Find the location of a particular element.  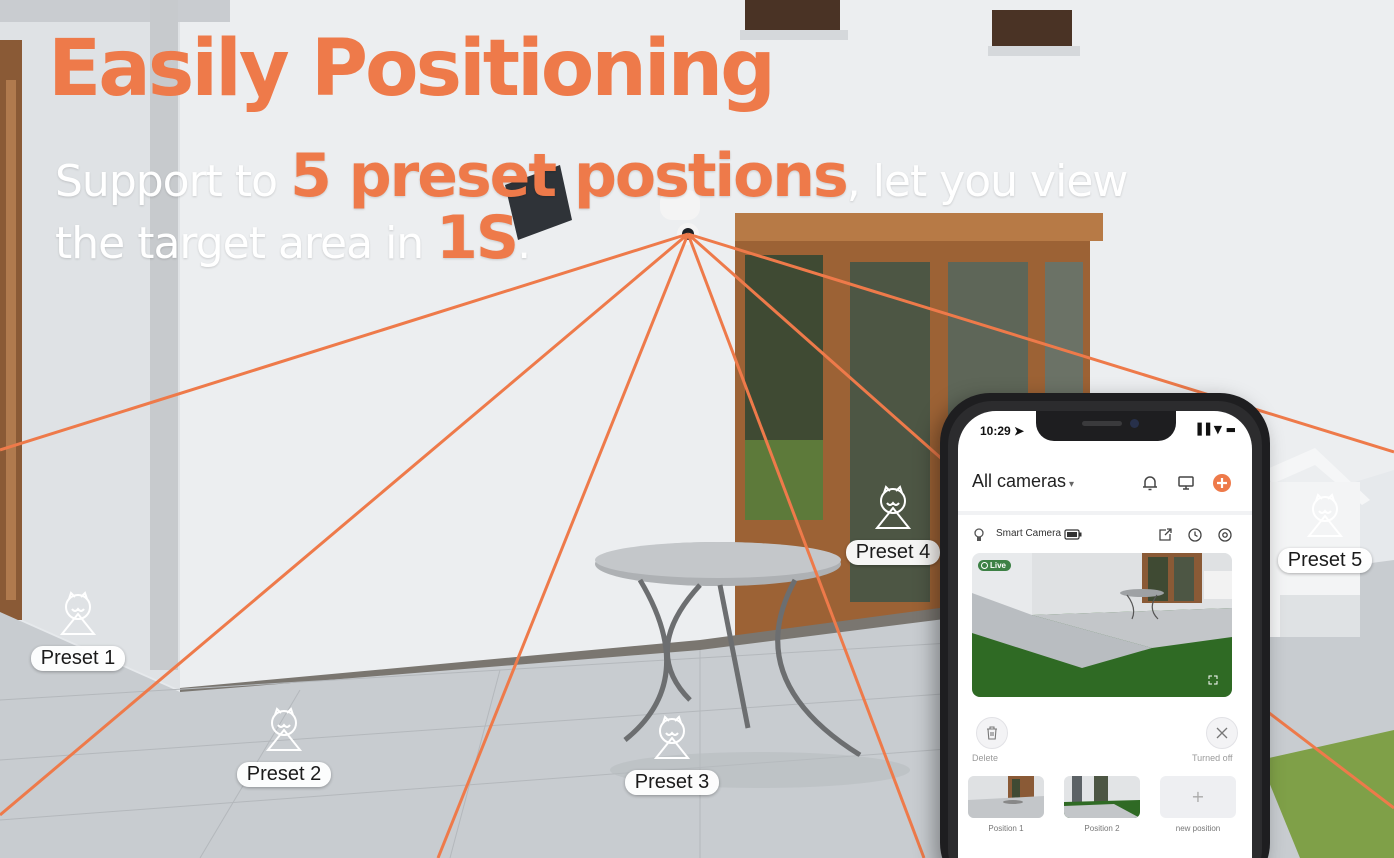

phone-screen: 10:29 ➤ ▐▐ ▼ ▬ All cameras ▾ Smart Camera is located at coordinates (1105, 634).